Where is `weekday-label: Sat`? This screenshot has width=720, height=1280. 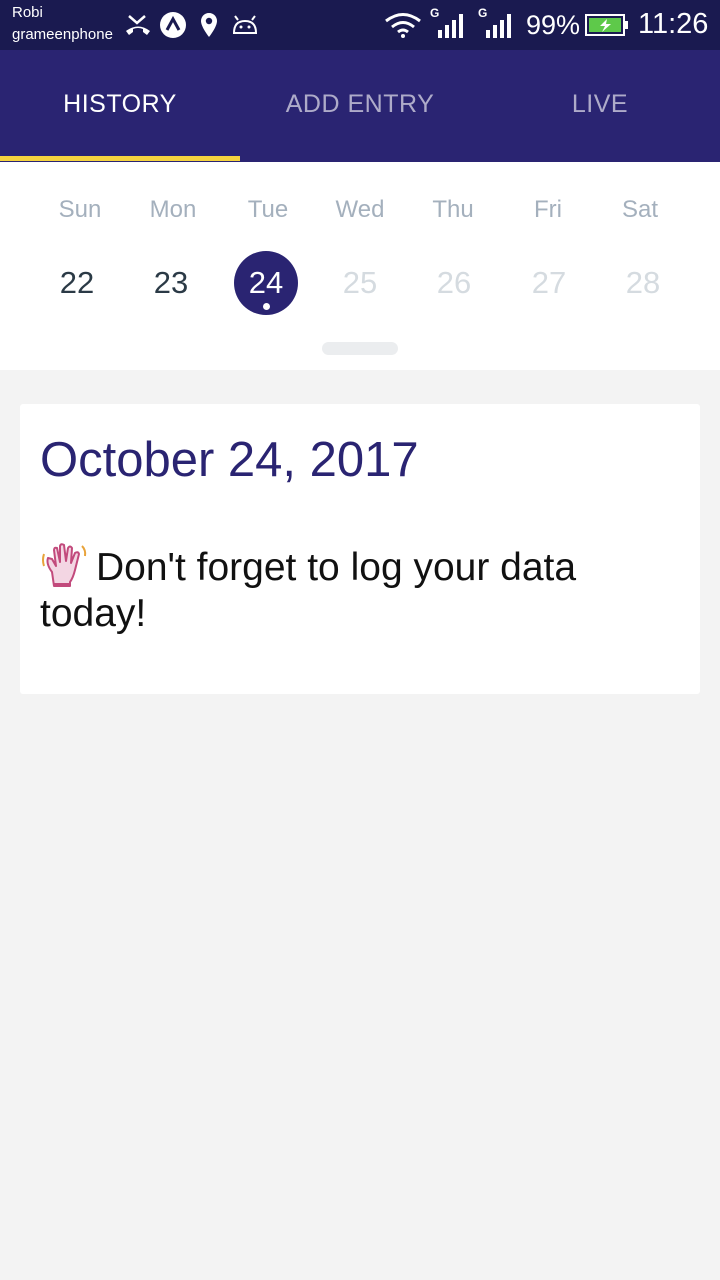
weekday-label: Sat is located at coordinates (640, 209).